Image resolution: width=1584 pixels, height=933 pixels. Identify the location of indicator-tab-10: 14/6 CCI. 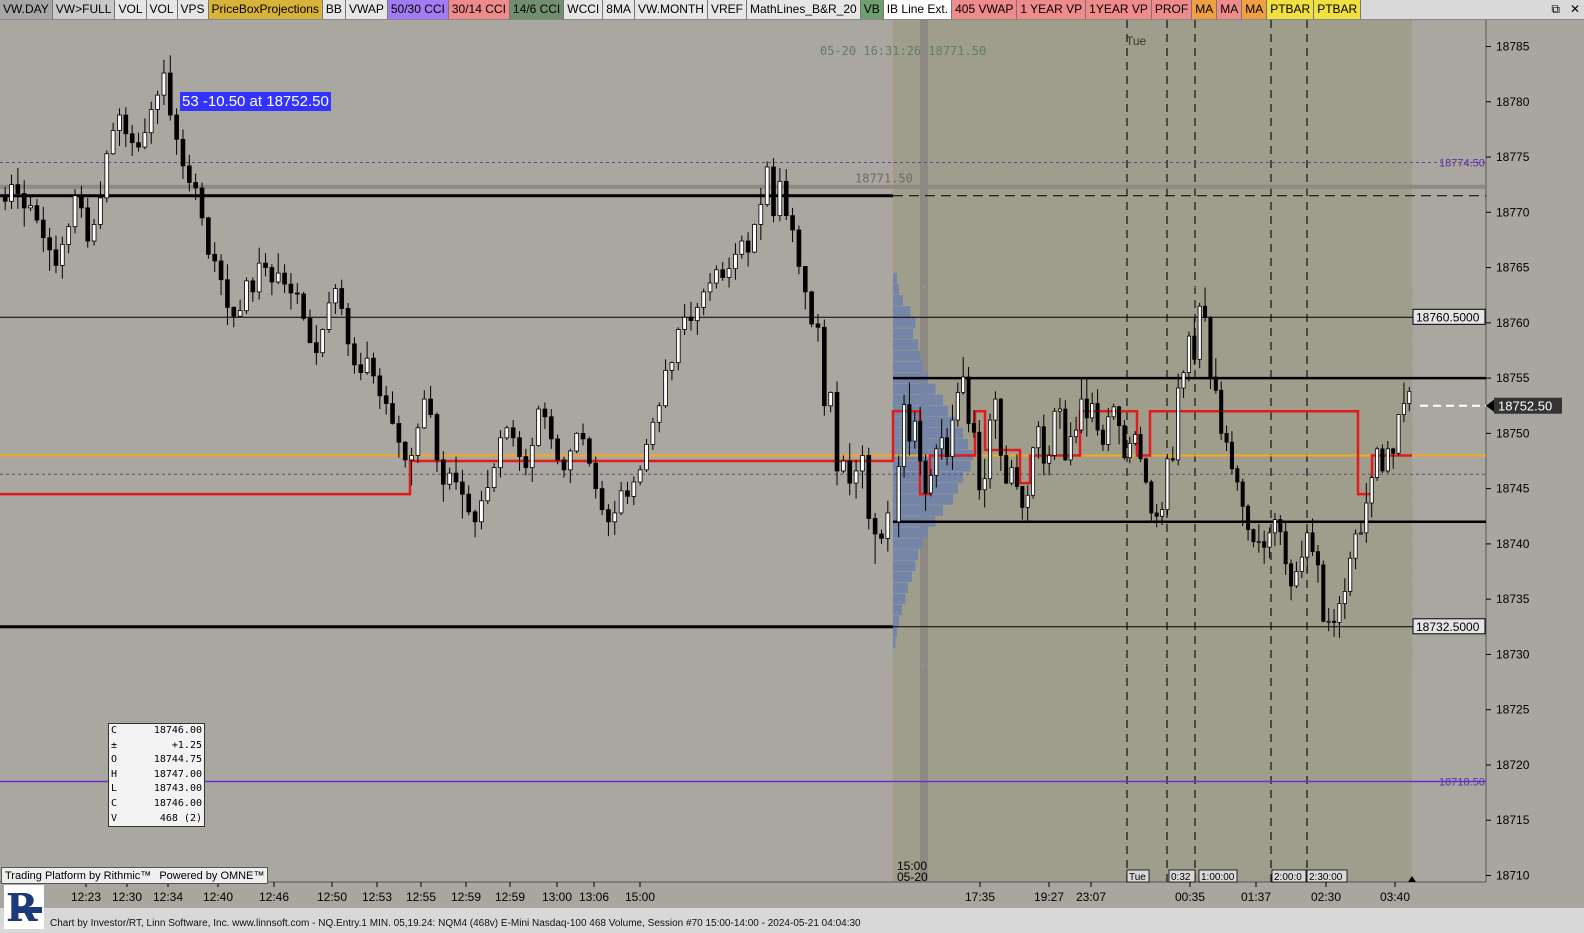
(537, 9).